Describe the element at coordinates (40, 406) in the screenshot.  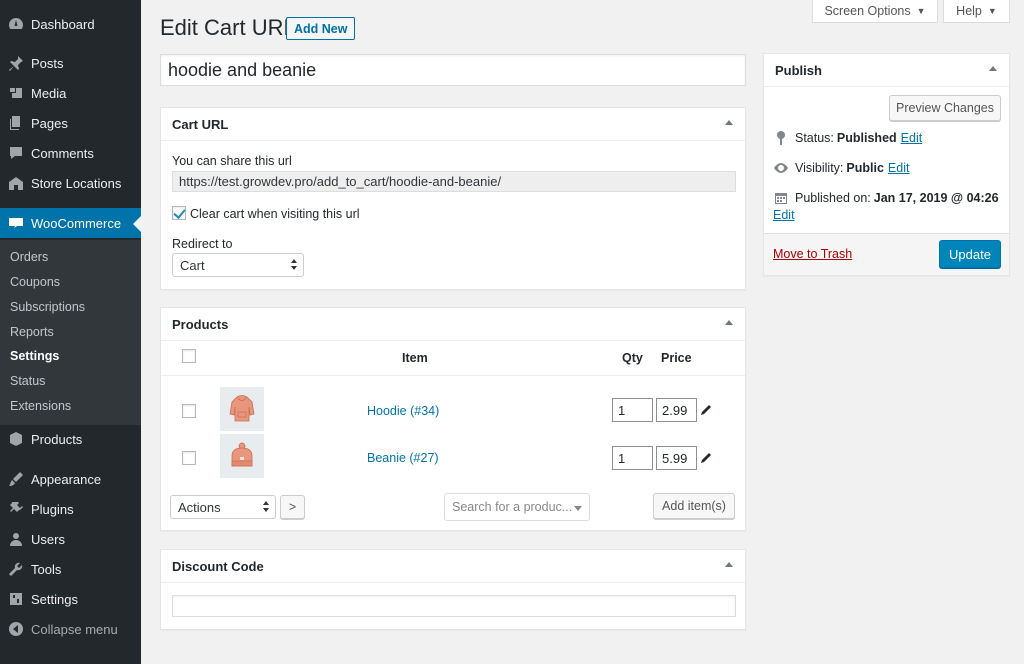
I see `submenu-extensions: Extensions` at that location.